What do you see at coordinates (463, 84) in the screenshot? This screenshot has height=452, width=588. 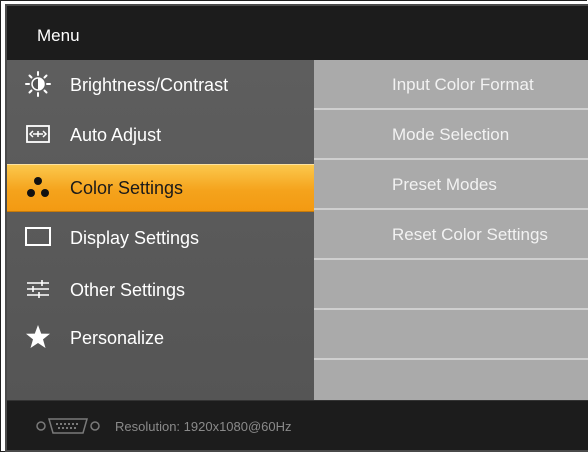 I see `submenu-item-label: Input Color Format` at bounding box center [463, 84].